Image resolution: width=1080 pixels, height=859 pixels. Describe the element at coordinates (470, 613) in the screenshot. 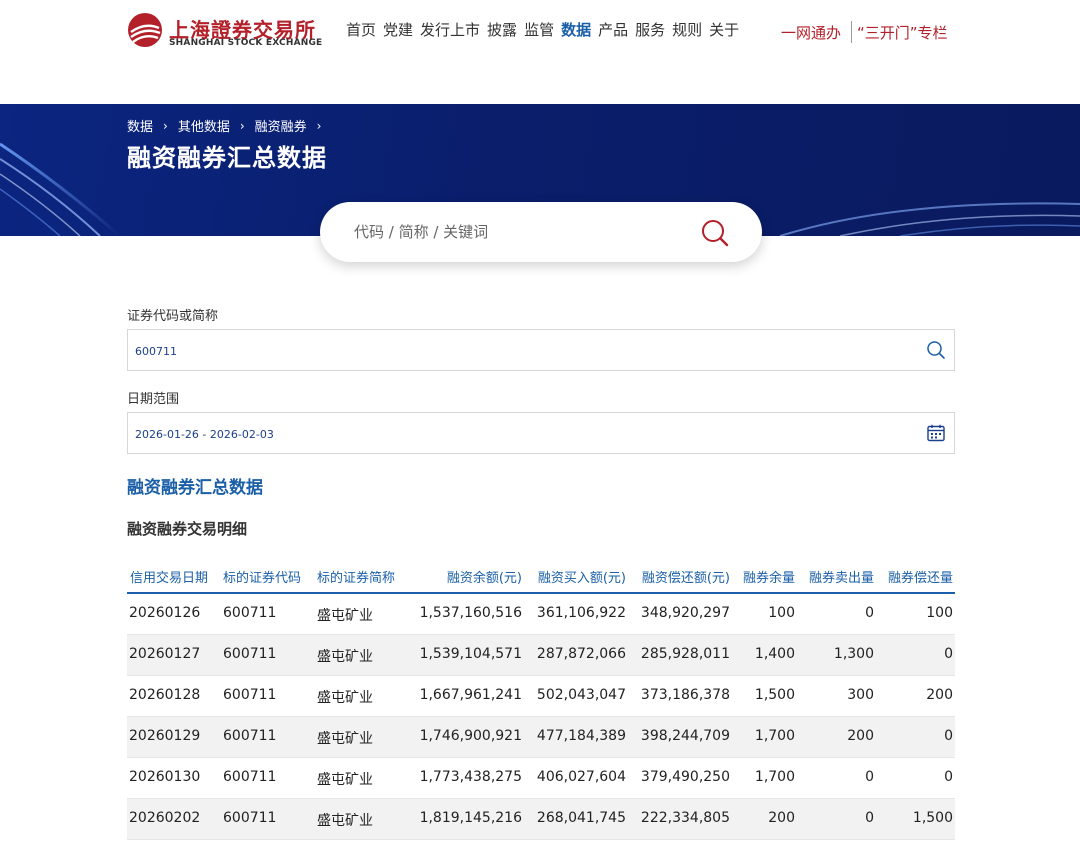

I see `cell-financing-balance: 1,537,160,516` at that location.